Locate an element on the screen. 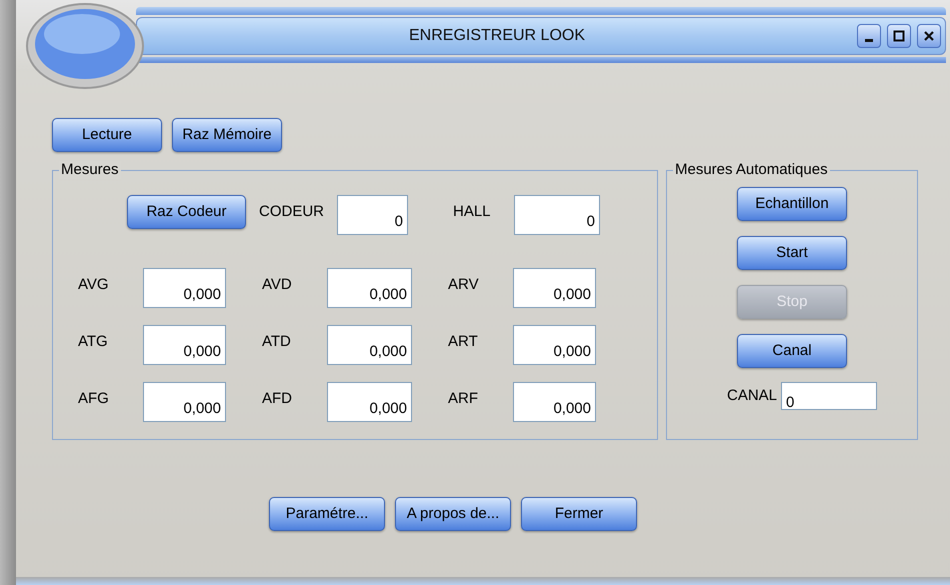 The width and height of the screenshot is (950, 585). button: Lecture is located at coordinates (107, 135).